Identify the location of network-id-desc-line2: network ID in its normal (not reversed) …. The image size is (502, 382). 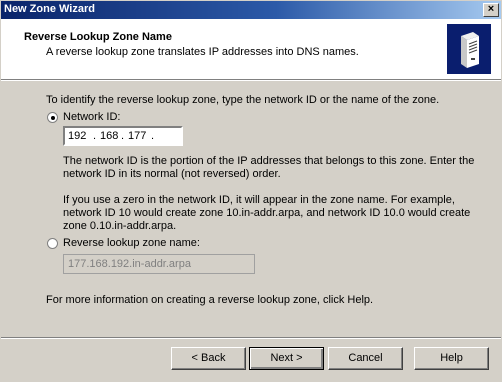
(172, 174).